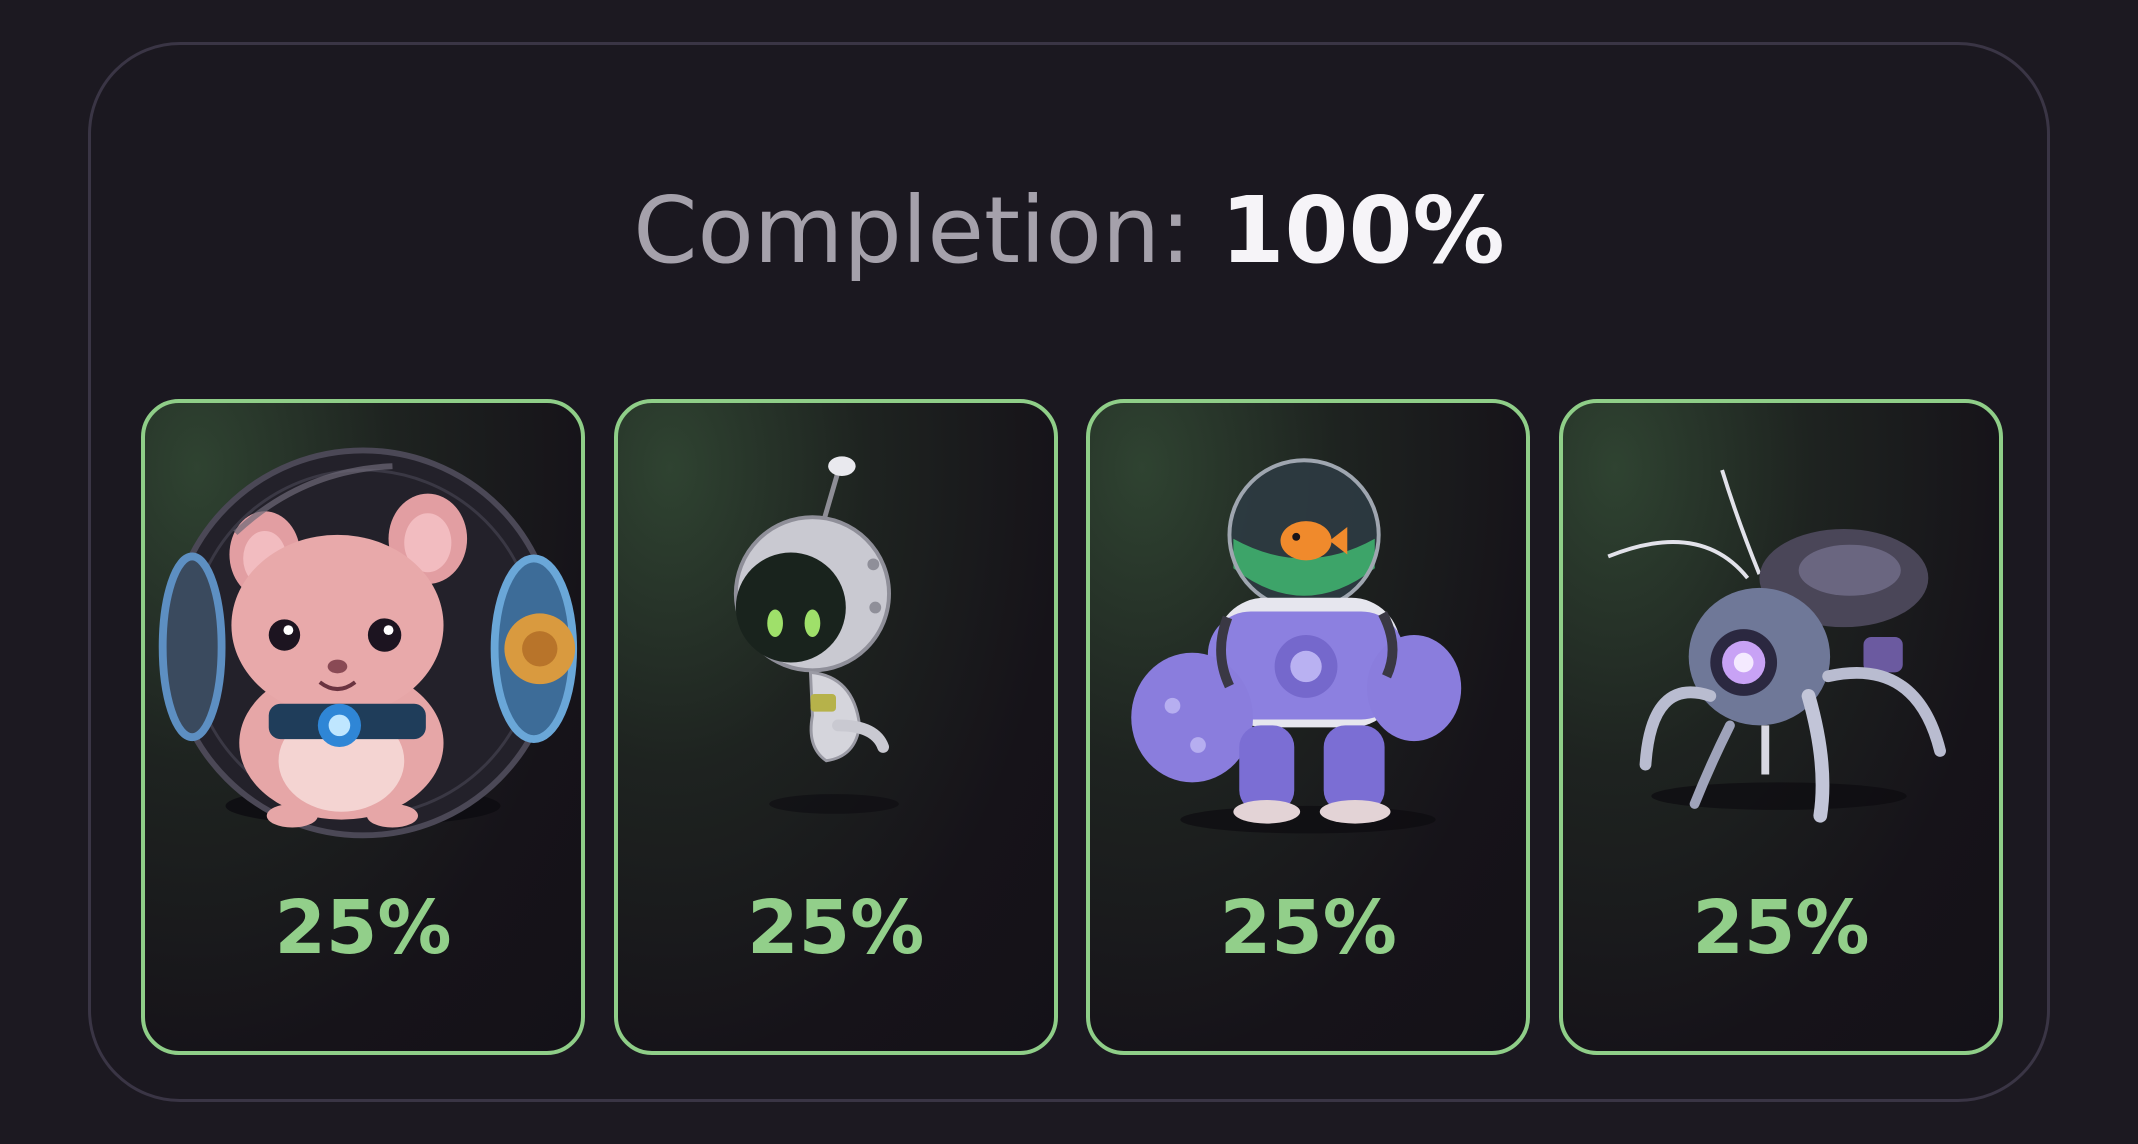 This screenshot has width=2138, height=1144. I want to click on completion-label: Completion:, so click(912, 230).